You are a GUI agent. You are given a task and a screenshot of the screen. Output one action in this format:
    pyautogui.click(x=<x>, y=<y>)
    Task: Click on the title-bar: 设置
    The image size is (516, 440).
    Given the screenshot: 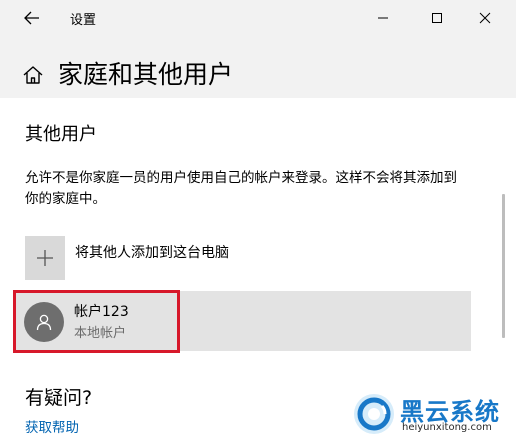 What is the action you would take?
    pyautogui.click(x=258, y=18)
    